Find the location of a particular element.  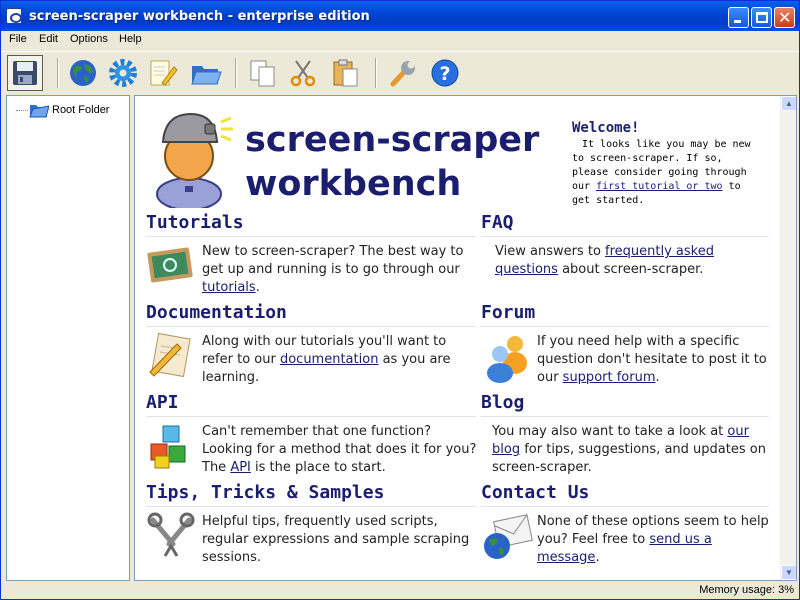

chevron-up-icon: ▲ is located at coordinates (789, 103).